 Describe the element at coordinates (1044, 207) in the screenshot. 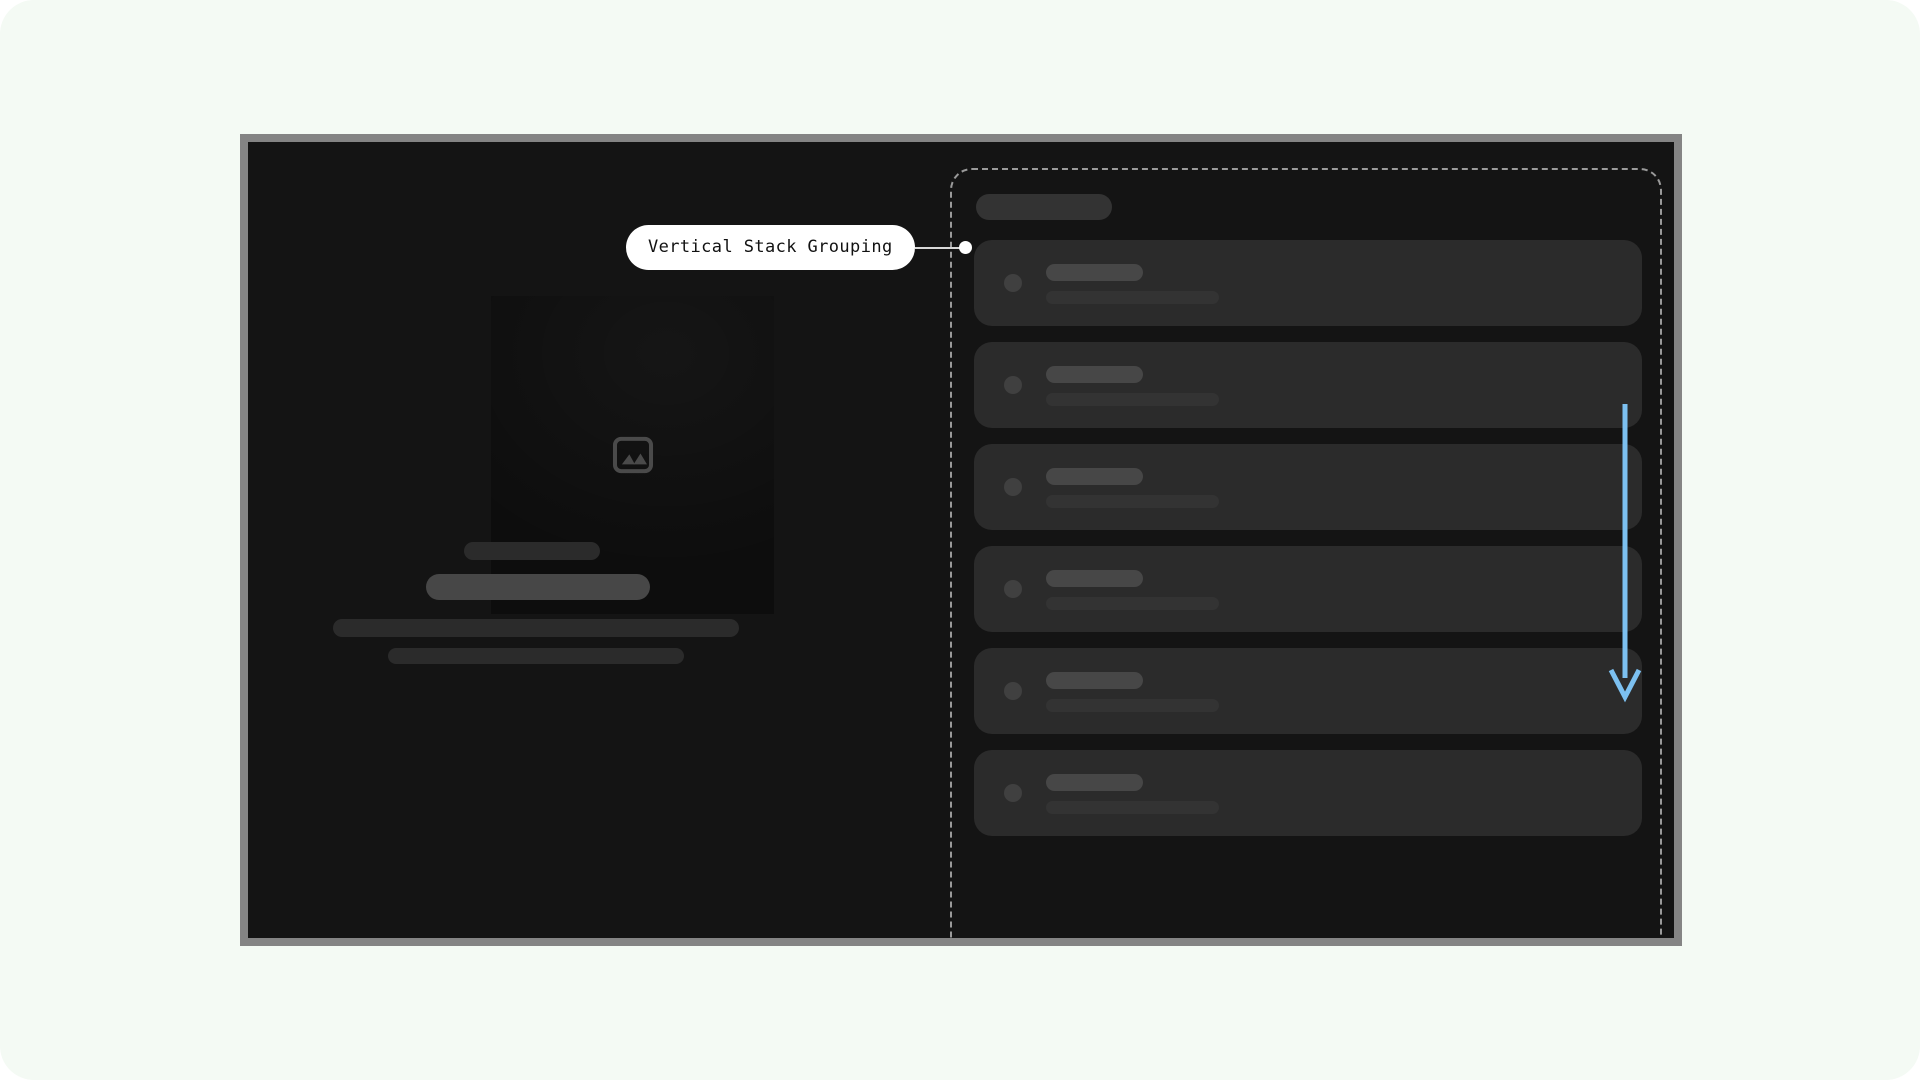

I see `list-header-placeholder` at that location.